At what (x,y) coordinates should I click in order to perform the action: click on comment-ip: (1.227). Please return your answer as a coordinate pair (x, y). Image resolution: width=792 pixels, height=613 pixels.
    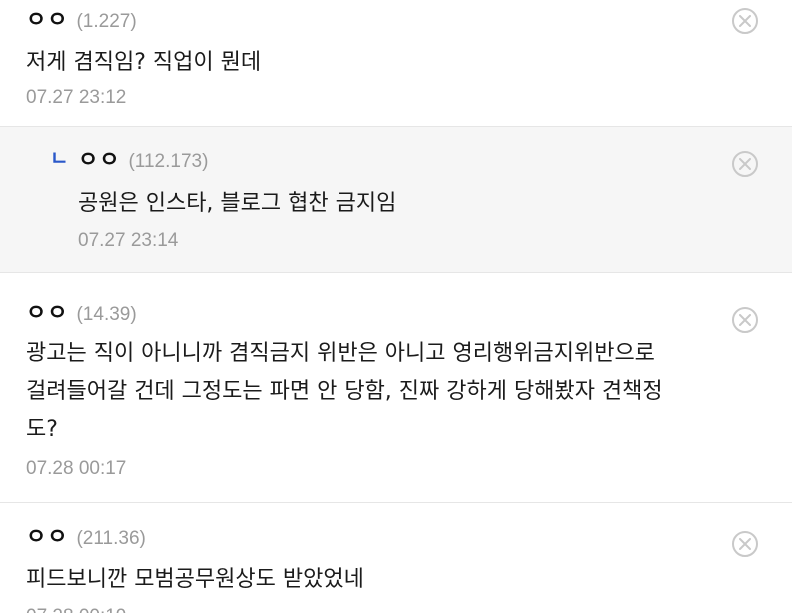
    Looking at the image, I should click on (106, 21).